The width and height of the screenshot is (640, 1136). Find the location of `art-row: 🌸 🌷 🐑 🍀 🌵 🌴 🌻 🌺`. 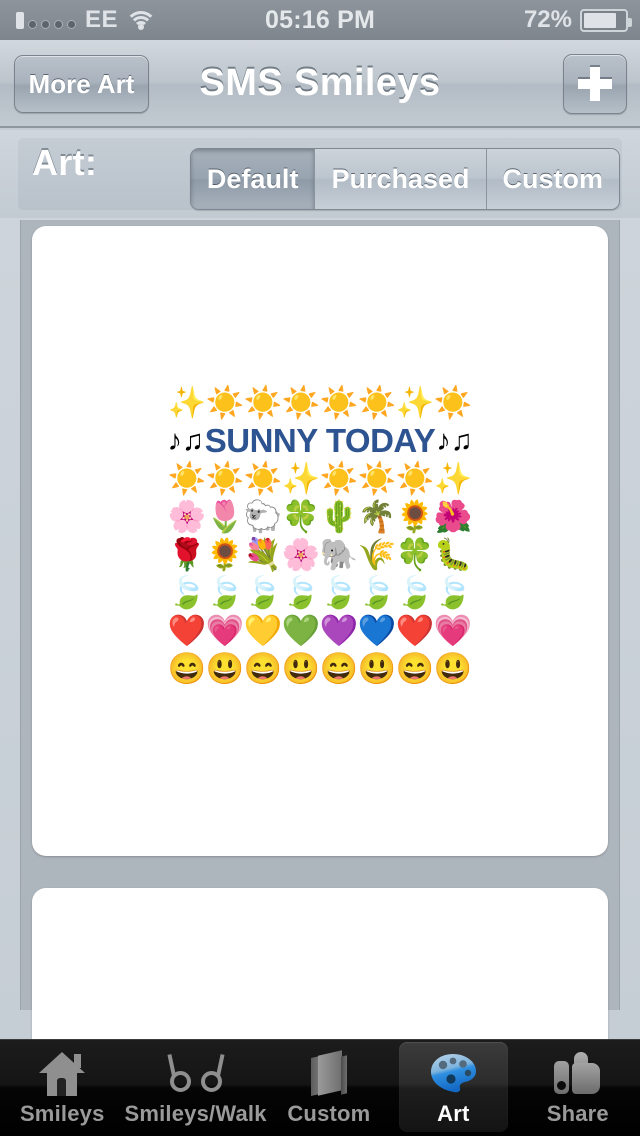

art-row: 🌸 🌷 🐑 🍀 🌵 🌴 🌻 🌺 is located at coordinates (320, 517).